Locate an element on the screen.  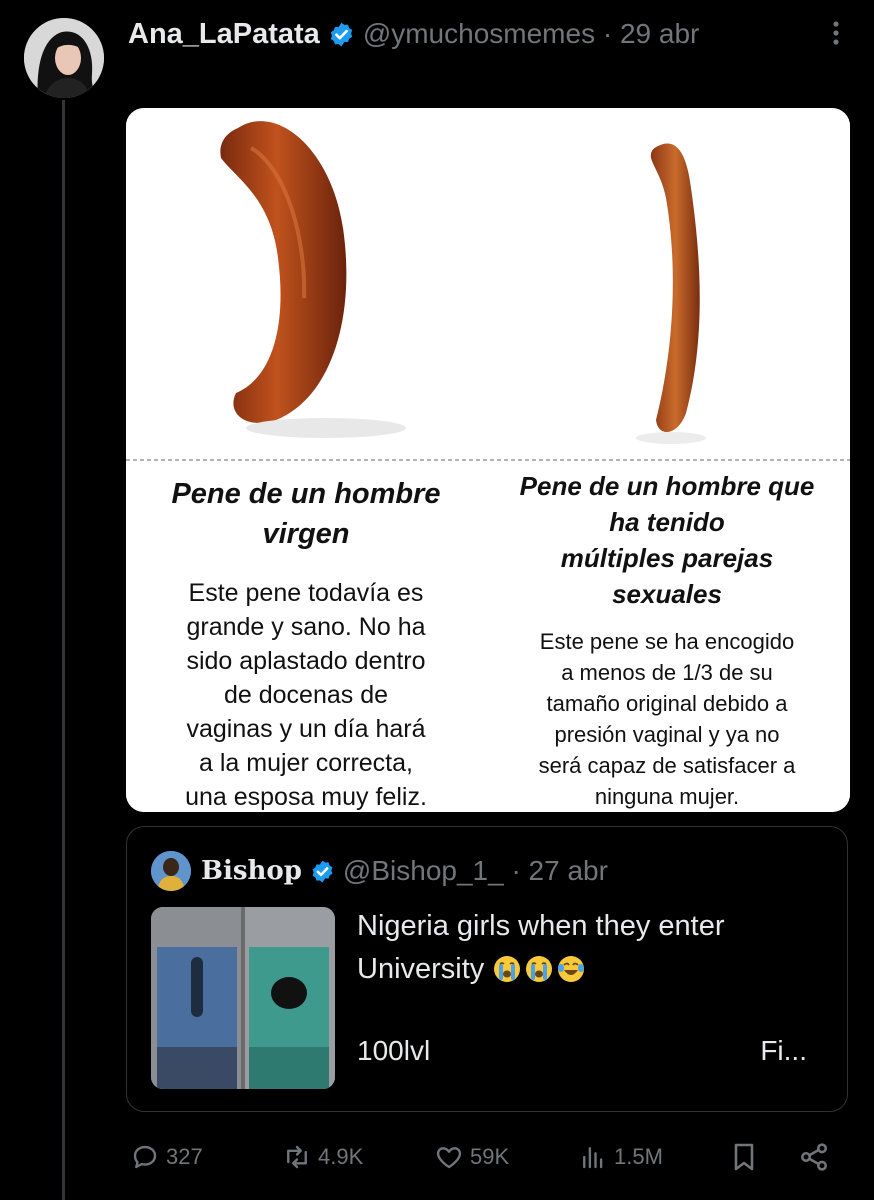
repost-icon is located at coordinates (297, 1157).